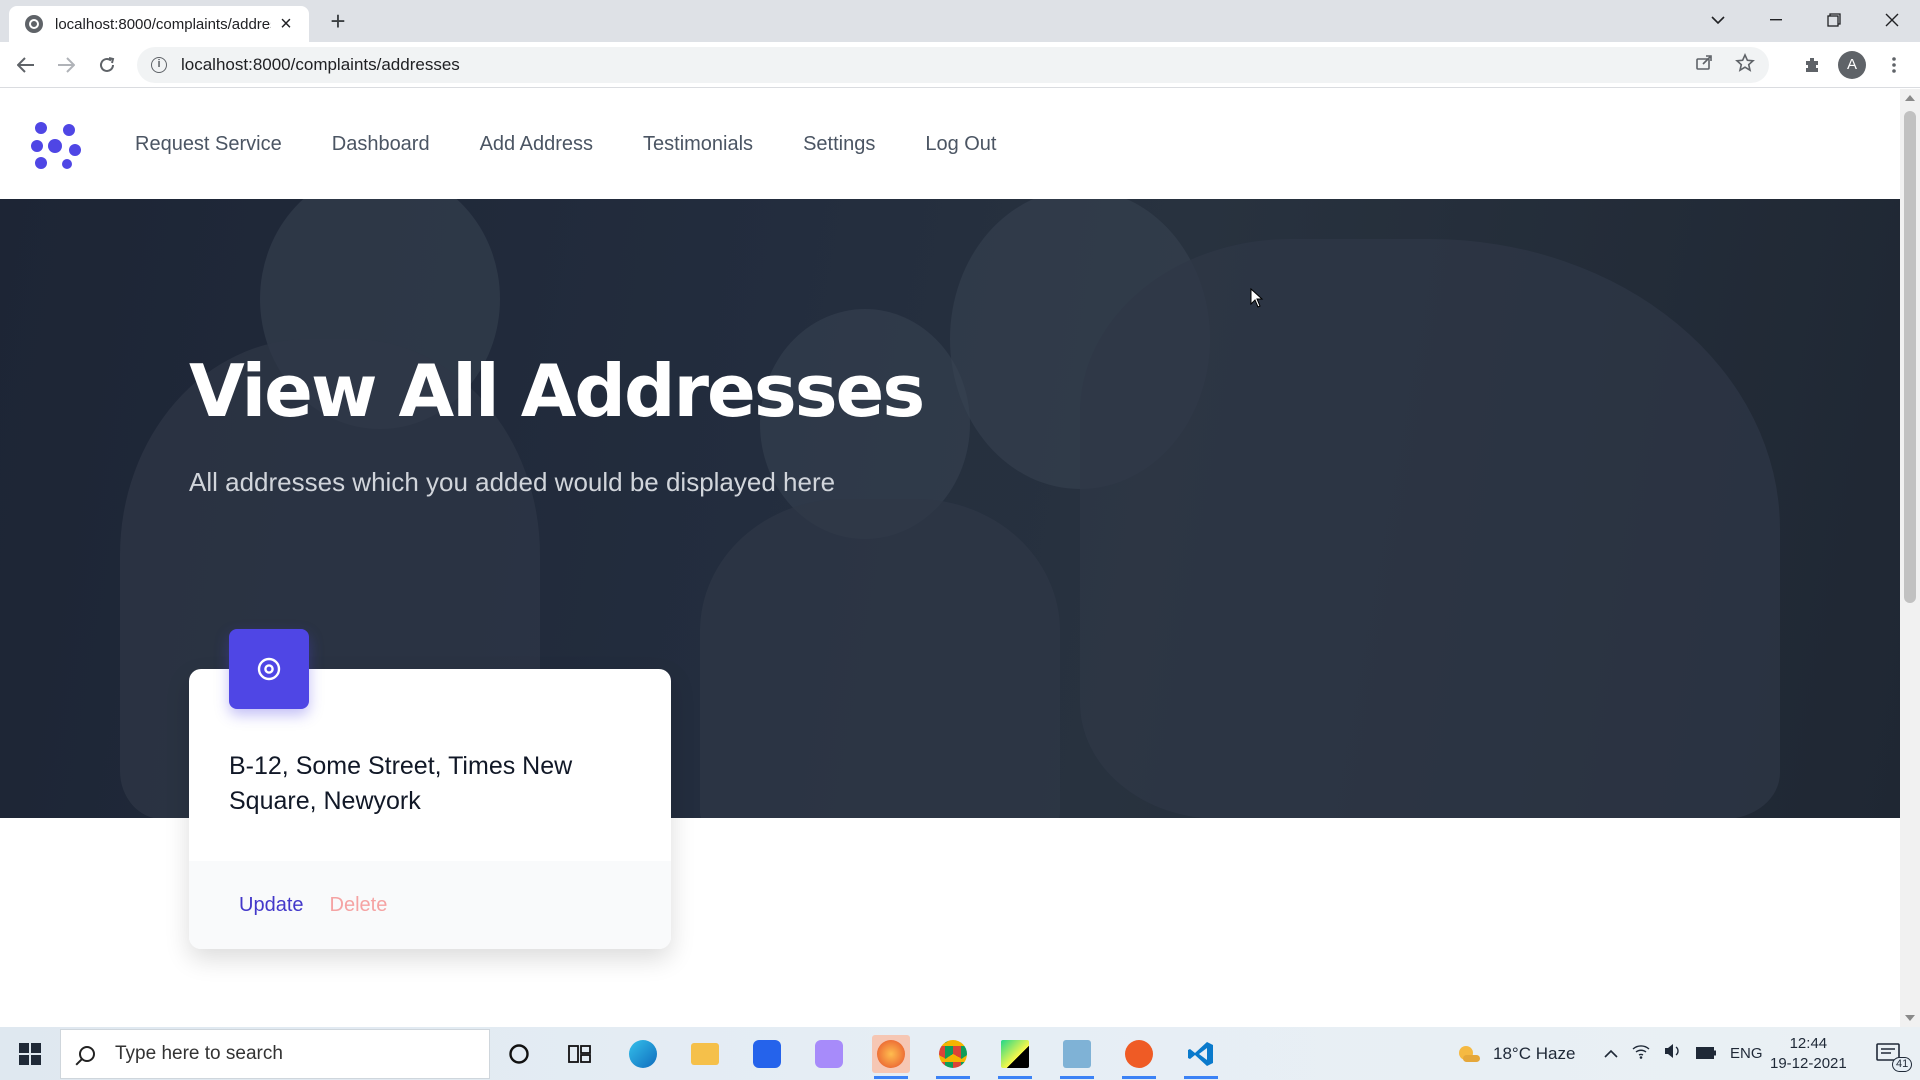 Image resolution: width=1920 pixels, height=1080 pixels. What do you see at coordinates (705, 1054) in the screenshot?
I see `file-explorer-icon` at bounding box center [705, 1054].